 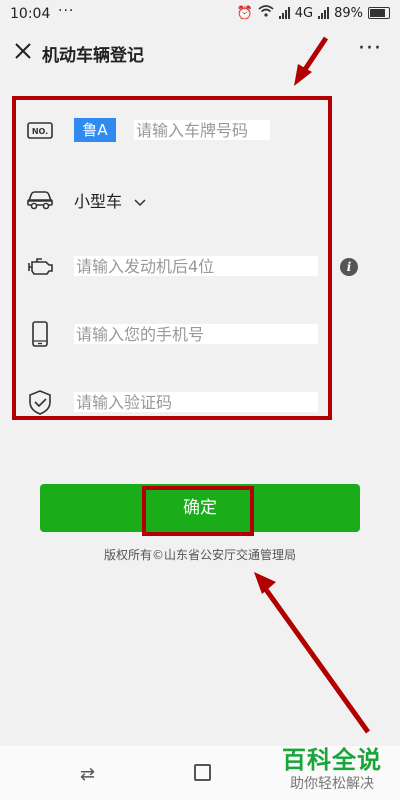 What do you see at coordinates (202, 772) in the screenshot?
I see `home-square-icon` at bounding box center [202, 772].